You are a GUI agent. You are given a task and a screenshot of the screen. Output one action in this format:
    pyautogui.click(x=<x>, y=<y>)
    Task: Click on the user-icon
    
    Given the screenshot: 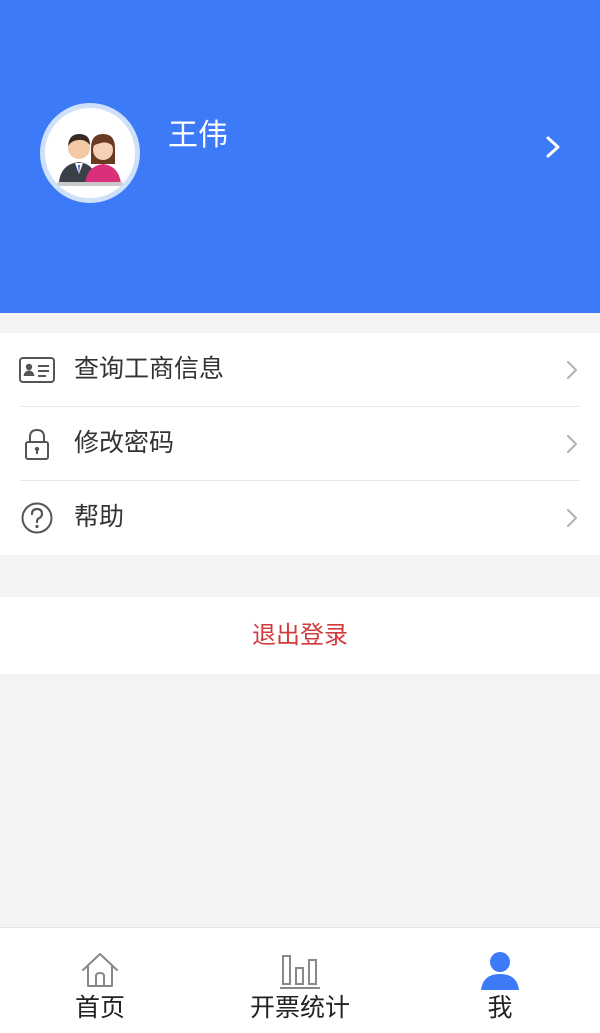 What is the action you would take?
    pyautogui.click(x=500, y=971)
    